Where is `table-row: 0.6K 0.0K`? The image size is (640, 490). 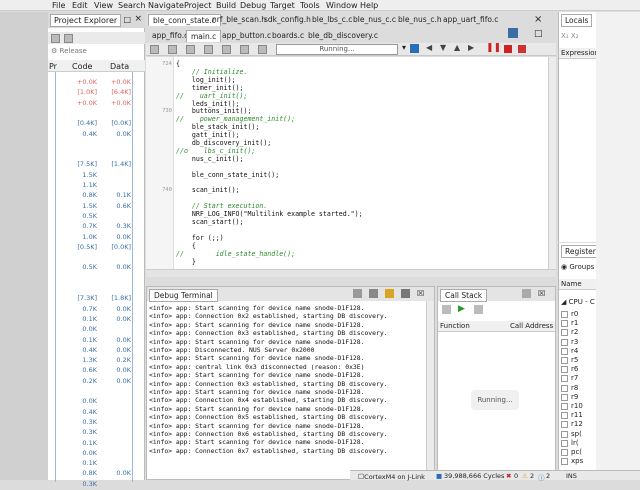
table-row: 0.6K 0.0K is located at coordinates (96, 371).